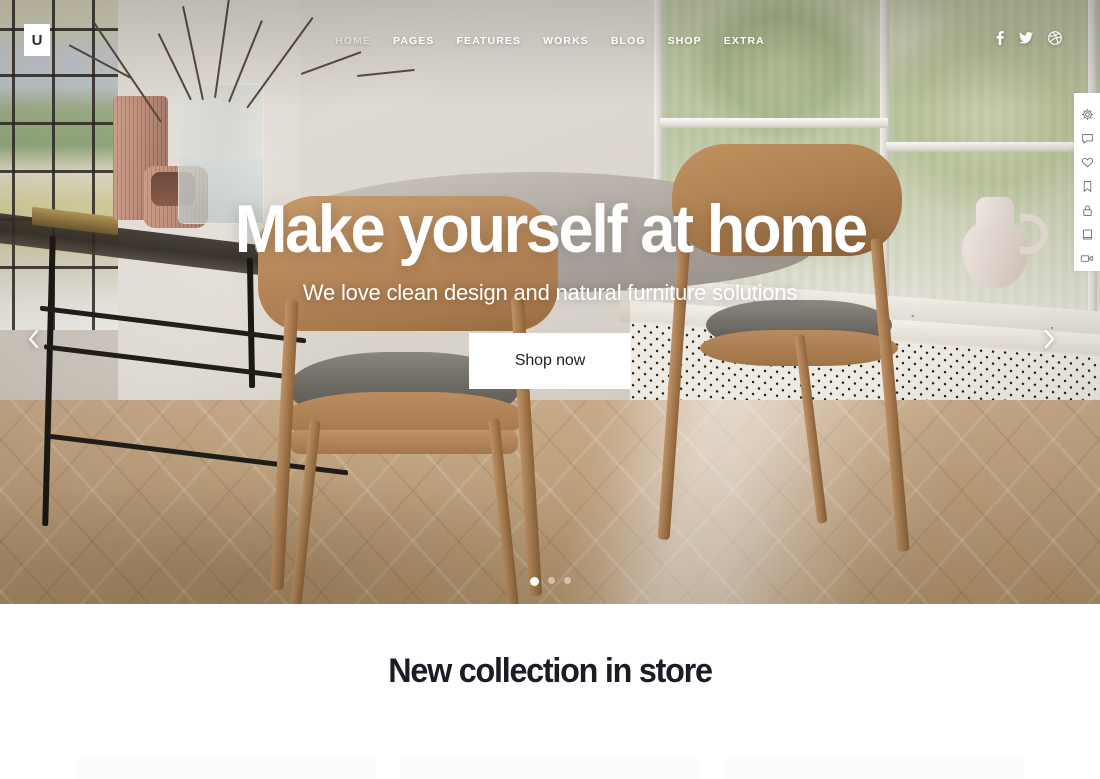 The height and width of the screenshot is (779, 1100). What do you see at coordinates (550, 360) in the screenshot?
I see `shop-now-button: Shop now` at bounding box center [550, 360].